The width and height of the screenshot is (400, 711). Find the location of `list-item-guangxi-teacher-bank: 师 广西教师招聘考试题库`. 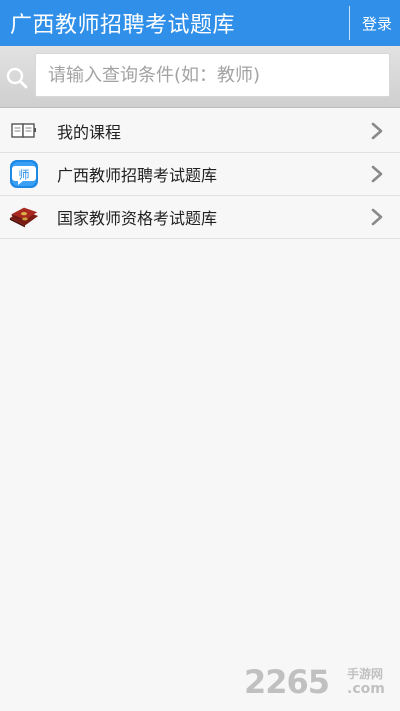

list-item-guangxi-teacher-bank: 师 广西教师招聘考试题库 is located at coordinates (200, 174).